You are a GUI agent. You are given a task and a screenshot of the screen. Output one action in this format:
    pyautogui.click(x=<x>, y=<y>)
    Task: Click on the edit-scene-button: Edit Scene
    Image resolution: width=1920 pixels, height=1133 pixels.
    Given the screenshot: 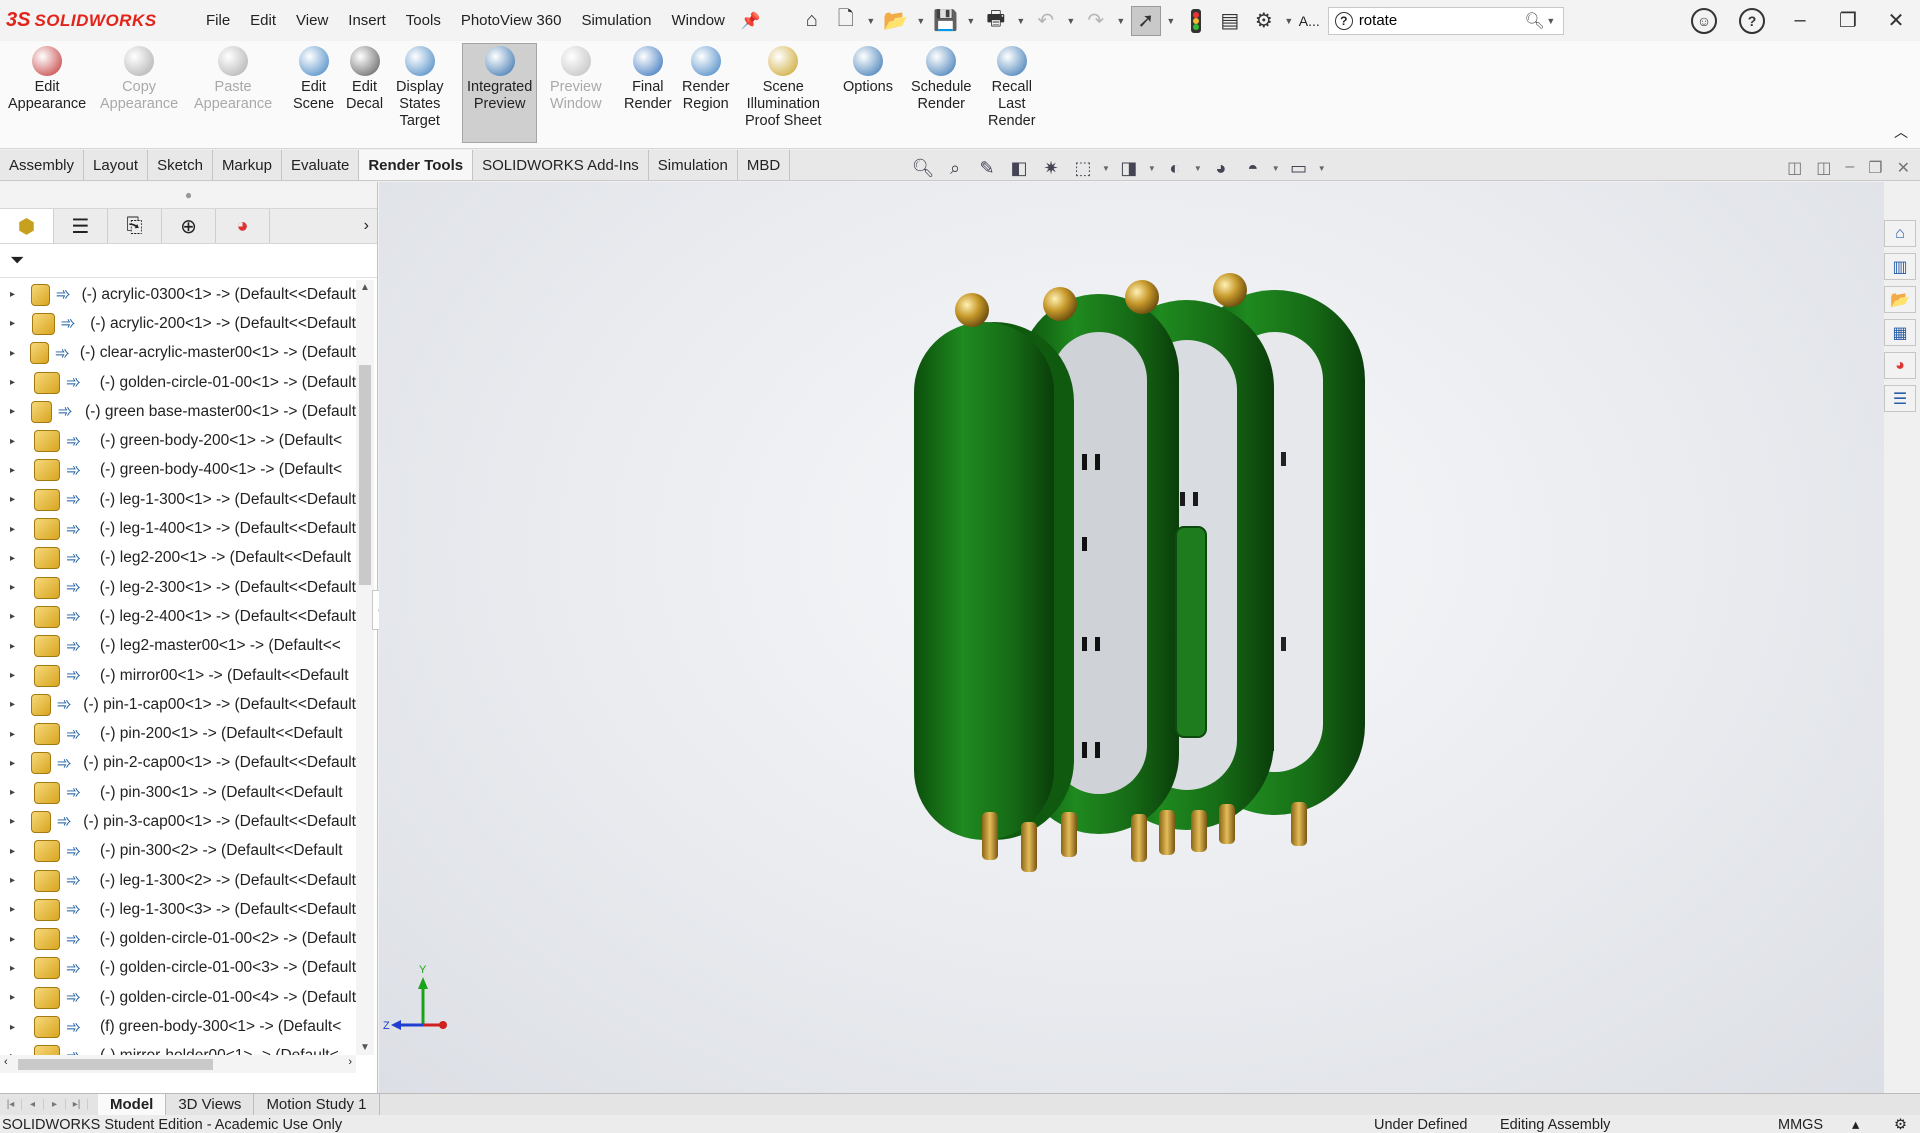 What is the action you would take?
    pyautogui.click(x=313, y=79)
    